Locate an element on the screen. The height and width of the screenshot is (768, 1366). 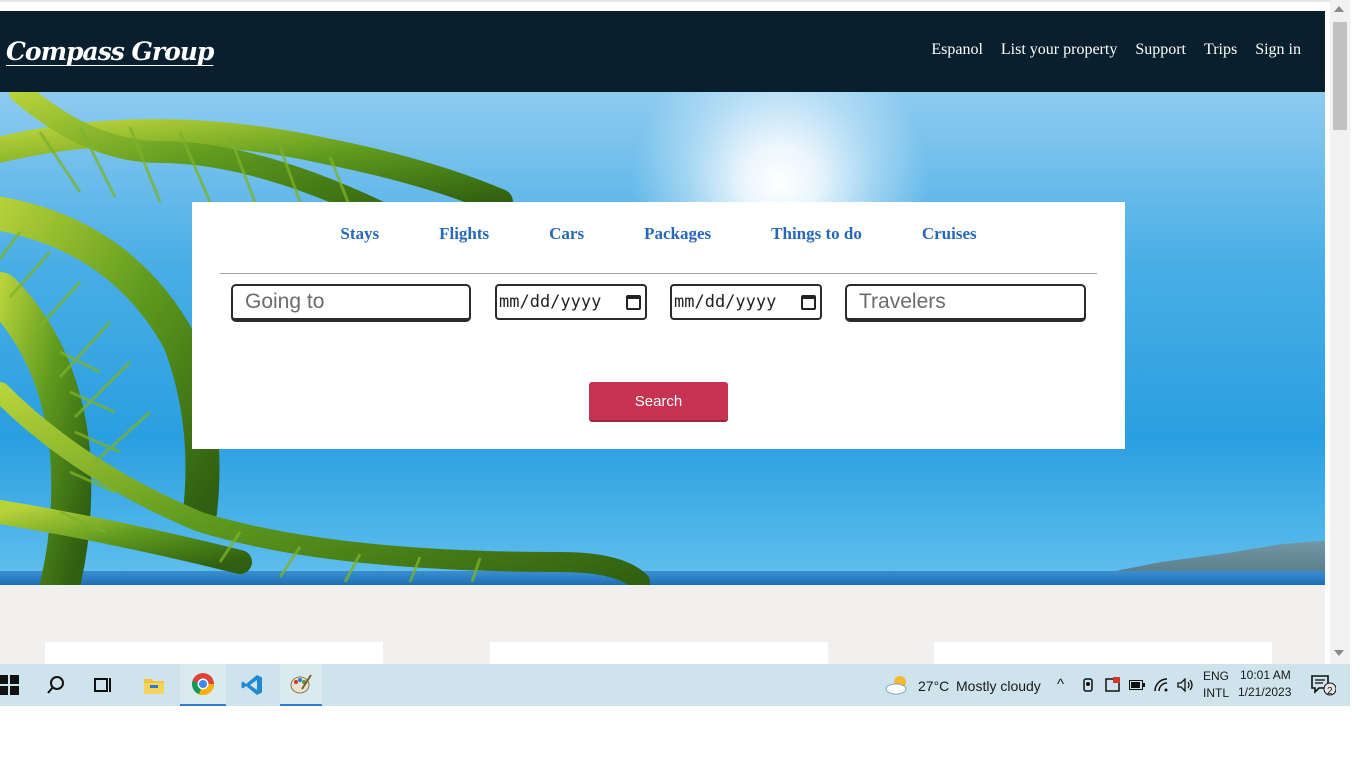
file-explorer-icon is located at coordinates (154, 685).